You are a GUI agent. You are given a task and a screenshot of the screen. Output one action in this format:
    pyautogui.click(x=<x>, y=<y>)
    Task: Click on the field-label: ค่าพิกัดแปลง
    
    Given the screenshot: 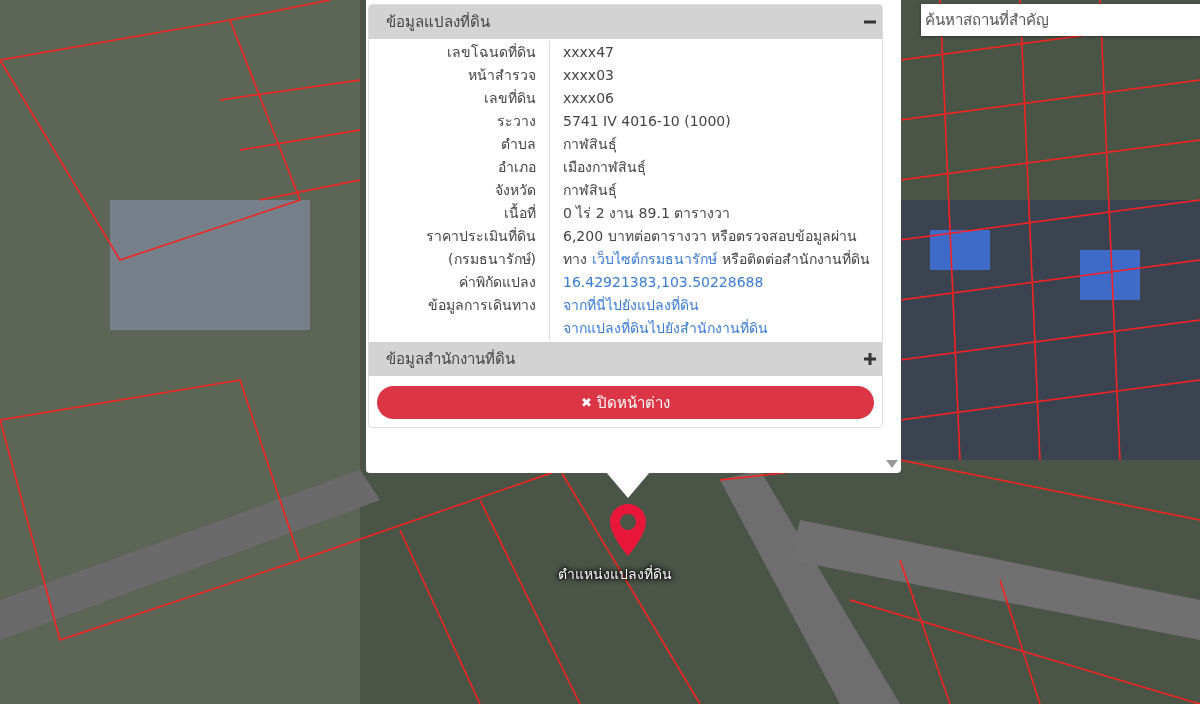 What is the action you would take?
    pyautogui.click(x=497, y=282)
    